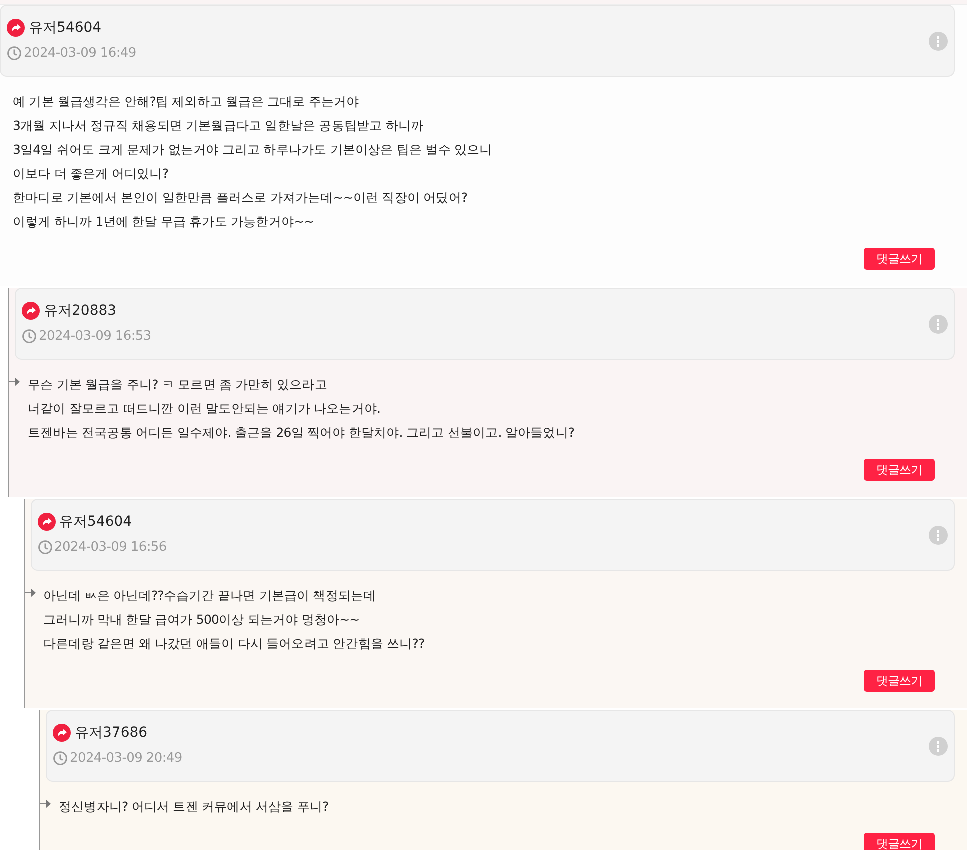 The height and width of the screenshot is (850, 967). What do you see at coordinates (80, 311) in the screenshot?
I see `user-name: 유저20883` at bounding box center [80, 311].